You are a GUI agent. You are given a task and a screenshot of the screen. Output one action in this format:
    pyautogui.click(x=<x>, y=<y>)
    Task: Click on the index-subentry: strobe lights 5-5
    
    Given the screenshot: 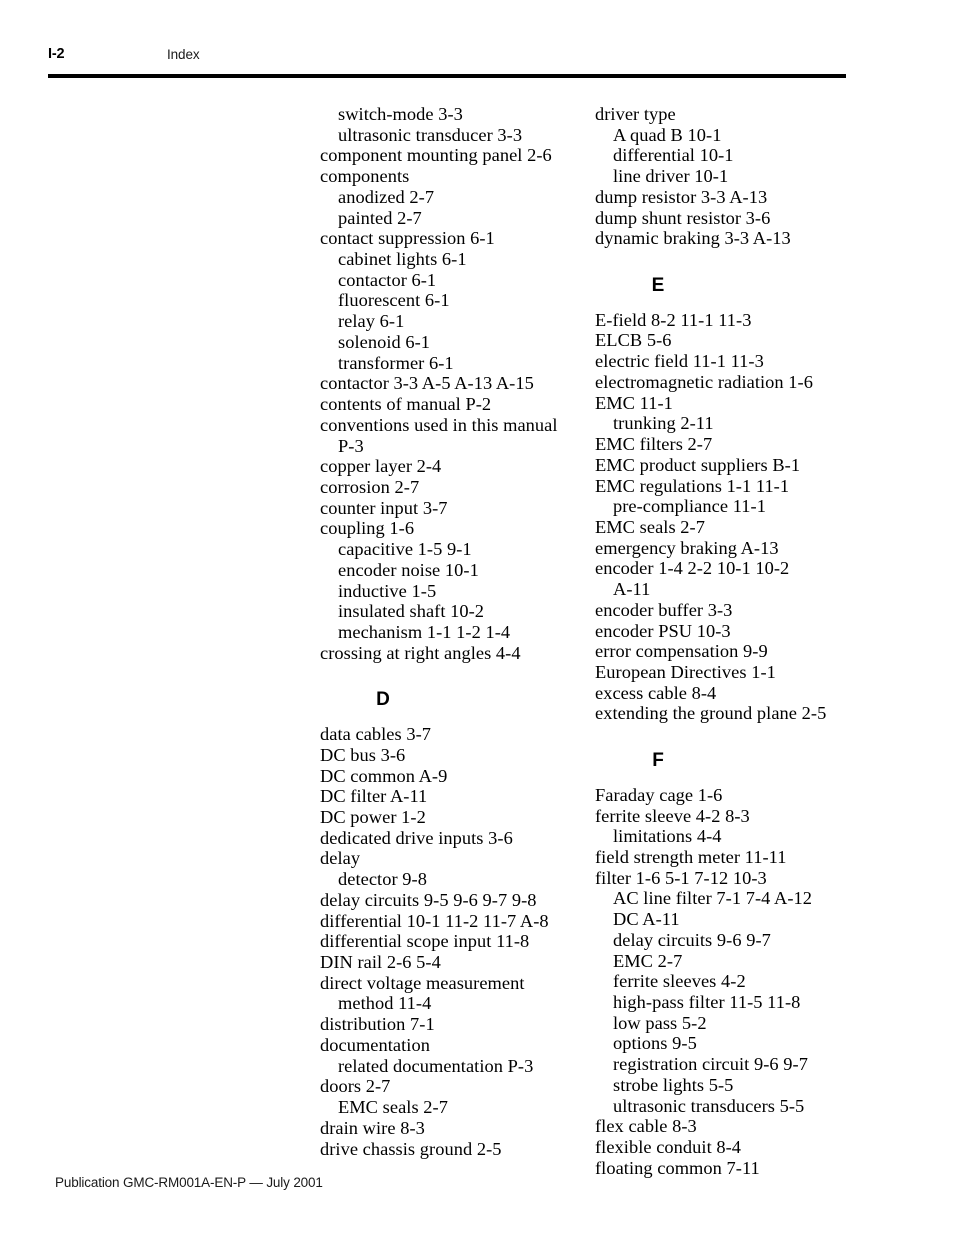 What is the action you would take?
    pyautogui.click(x=673, y=1084)
    